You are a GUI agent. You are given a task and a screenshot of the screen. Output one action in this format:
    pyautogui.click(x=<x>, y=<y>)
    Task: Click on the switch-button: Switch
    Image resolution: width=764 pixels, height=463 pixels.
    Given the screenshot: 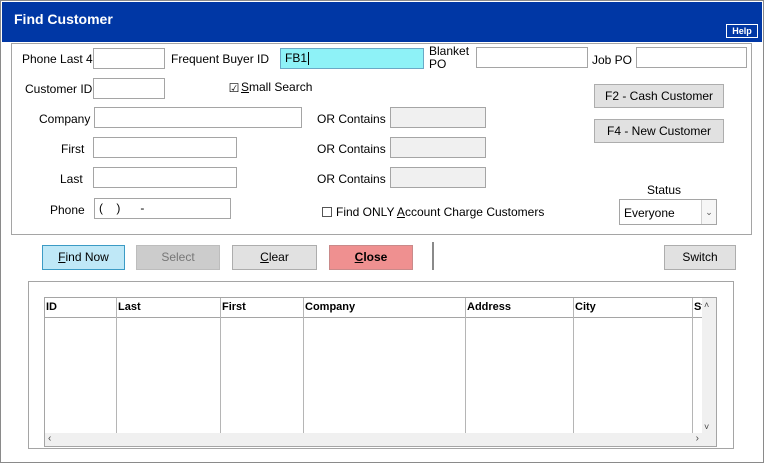 What is the action you would take?
    pyautogui.click(x=700, y=257)
    